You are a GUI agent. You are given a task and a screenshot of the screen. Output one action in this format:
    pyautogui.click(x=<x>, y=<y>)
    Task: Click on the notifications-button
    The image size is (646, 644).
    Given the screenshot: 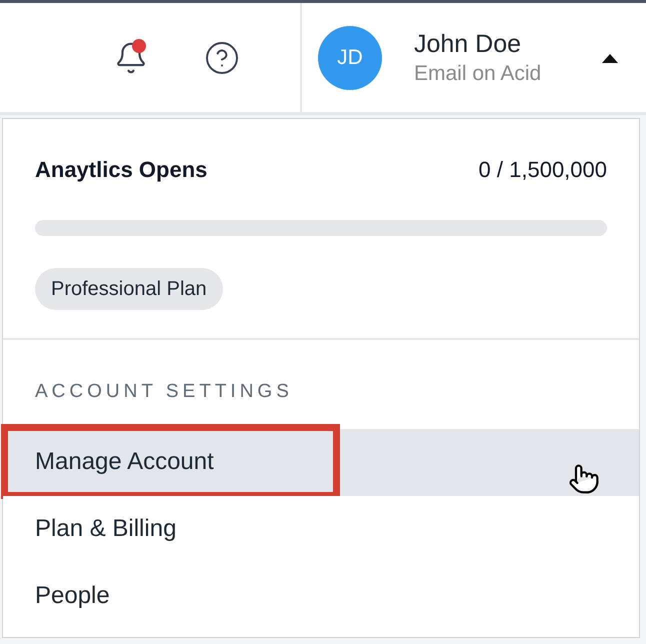 What is the action you would take?
    pyautogui.click(x=131, y=57)
    